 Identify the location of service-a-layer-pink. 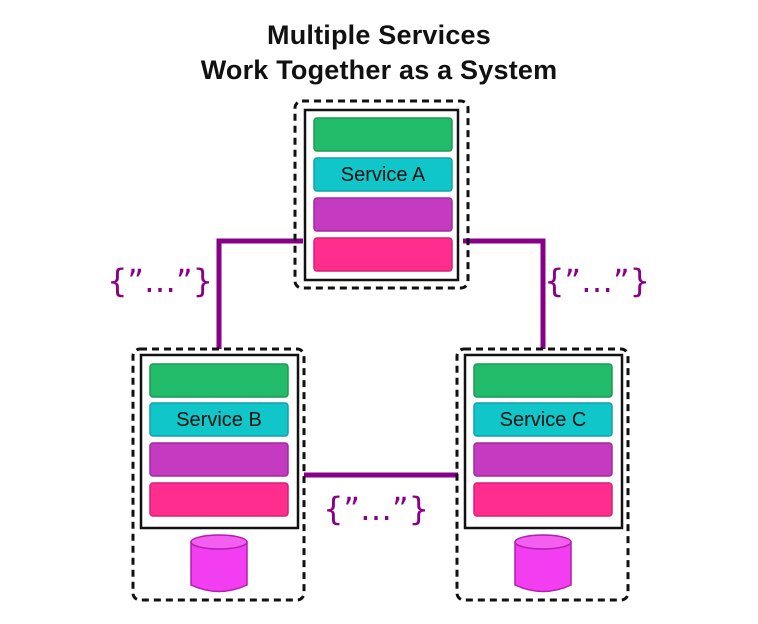
(383, 254).